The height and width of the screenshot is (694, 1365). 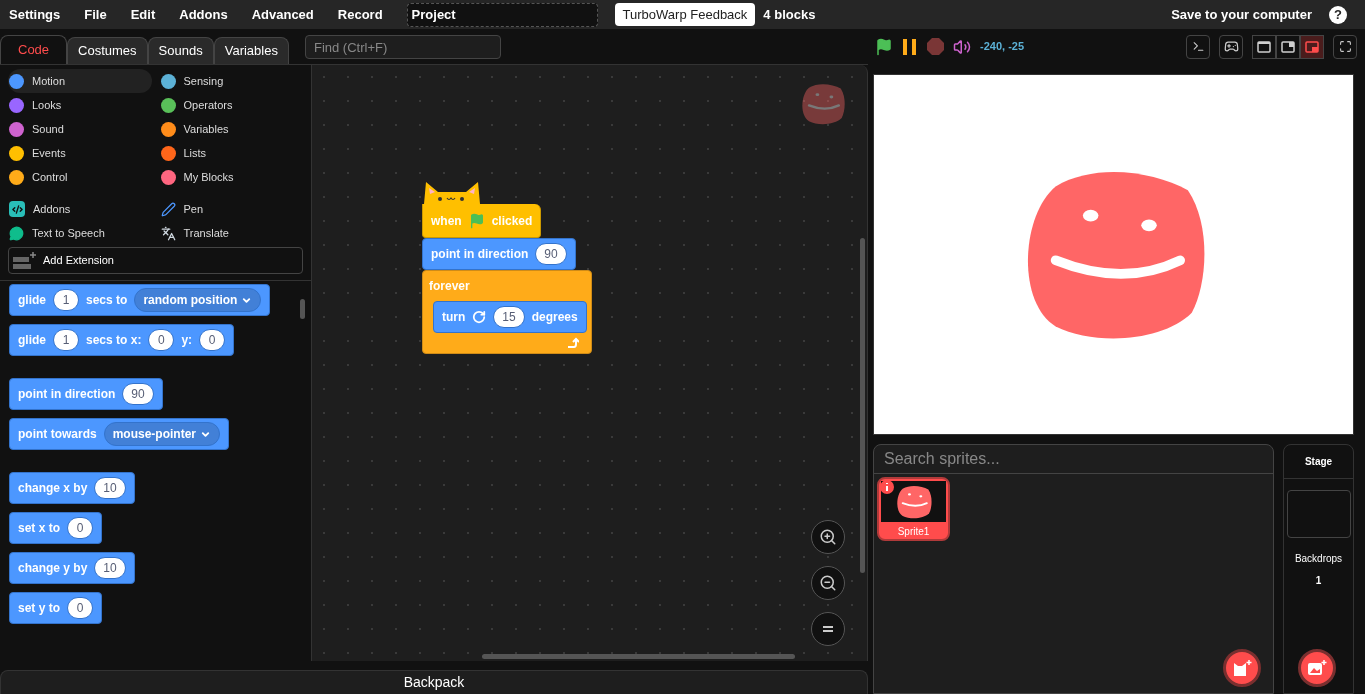 I want to click on category-item: Events, so click(x=80, y=153).